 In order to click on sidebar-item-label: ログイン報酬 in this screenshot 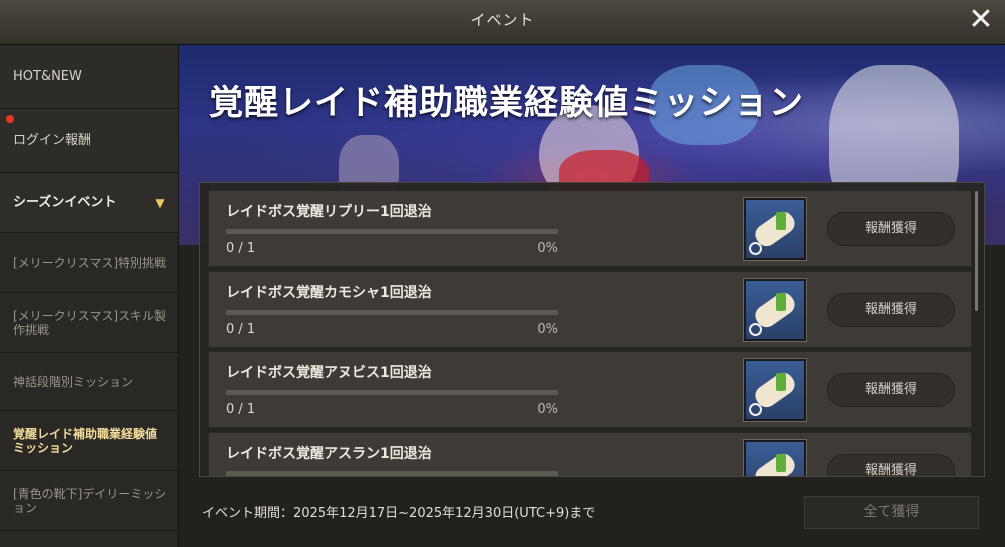, I will do `click(52, 140)`.